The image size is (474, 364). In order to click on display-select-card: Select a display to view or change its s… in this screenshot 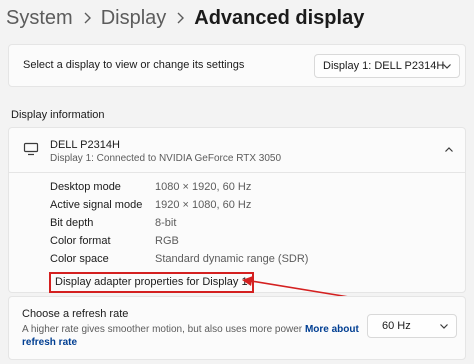, I will do `click(237, 65)`.